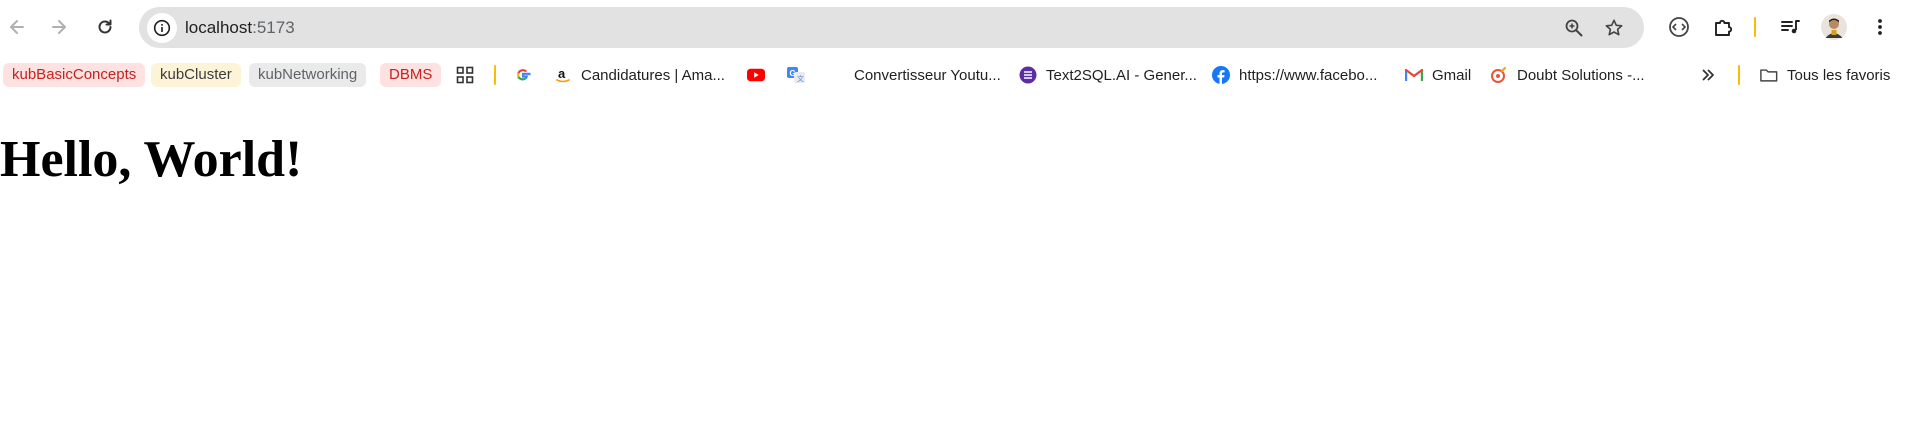 The width and height of the screenshot is (1907, 446). I want to click on browser-toolbar: localhost:5173, so click(953, 28).